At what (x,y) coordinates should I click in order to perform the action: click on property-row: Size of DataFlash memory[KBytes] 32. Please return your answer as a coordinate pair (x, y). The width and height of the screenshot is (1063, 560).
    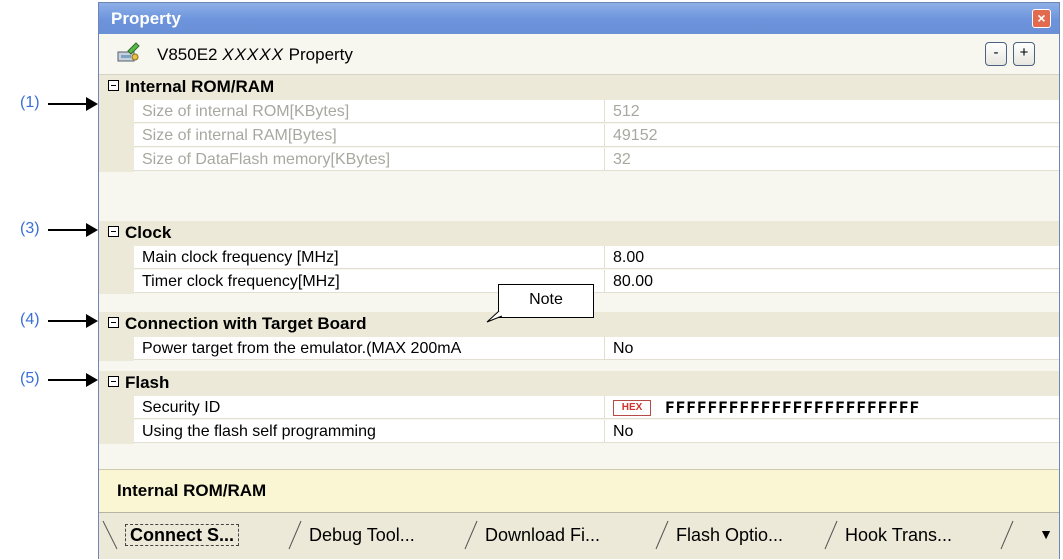
    Looking at the image, I should click on (579, 160).